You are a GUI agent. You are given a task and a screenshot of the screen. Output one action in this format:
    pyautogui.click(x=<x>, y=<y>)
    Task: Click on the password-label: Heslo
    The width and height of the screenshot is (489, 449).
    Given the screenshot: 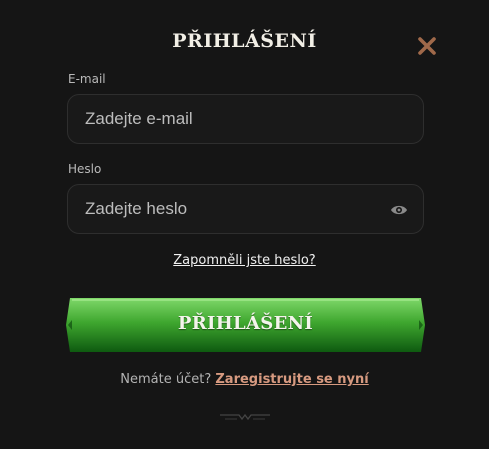 What is the action you would take?
    pyautogui.click(x=85, y=169)
    